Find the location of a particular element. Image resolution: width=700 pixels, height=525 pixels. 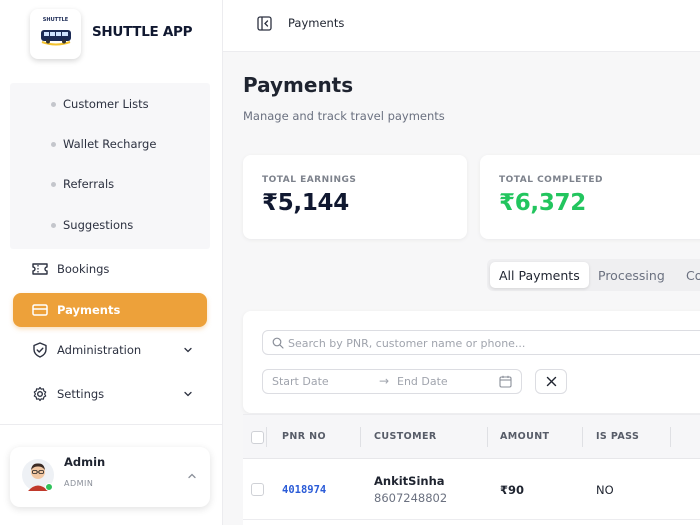

start-date-input: Start Date is located at coordinates (300, 381).